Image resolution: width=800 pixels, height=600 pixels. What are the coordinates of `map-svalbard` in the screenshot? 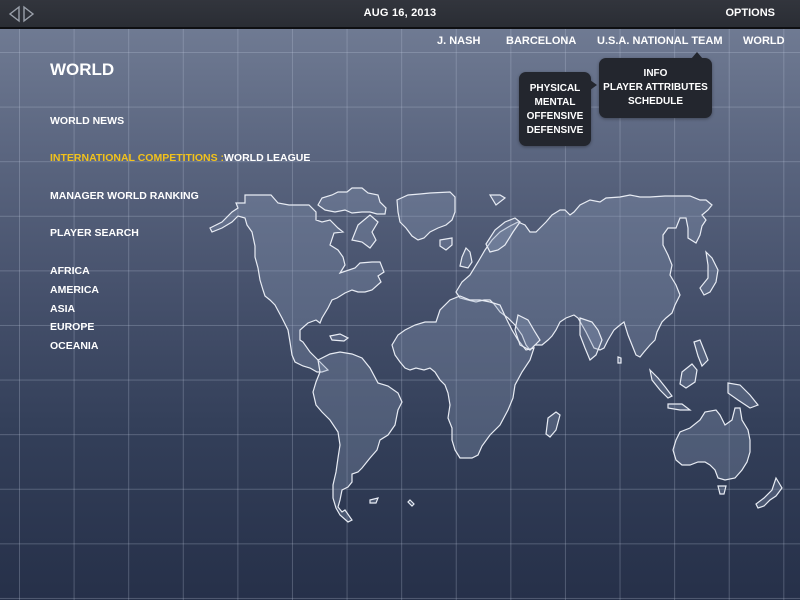 It's located at (497, 200).